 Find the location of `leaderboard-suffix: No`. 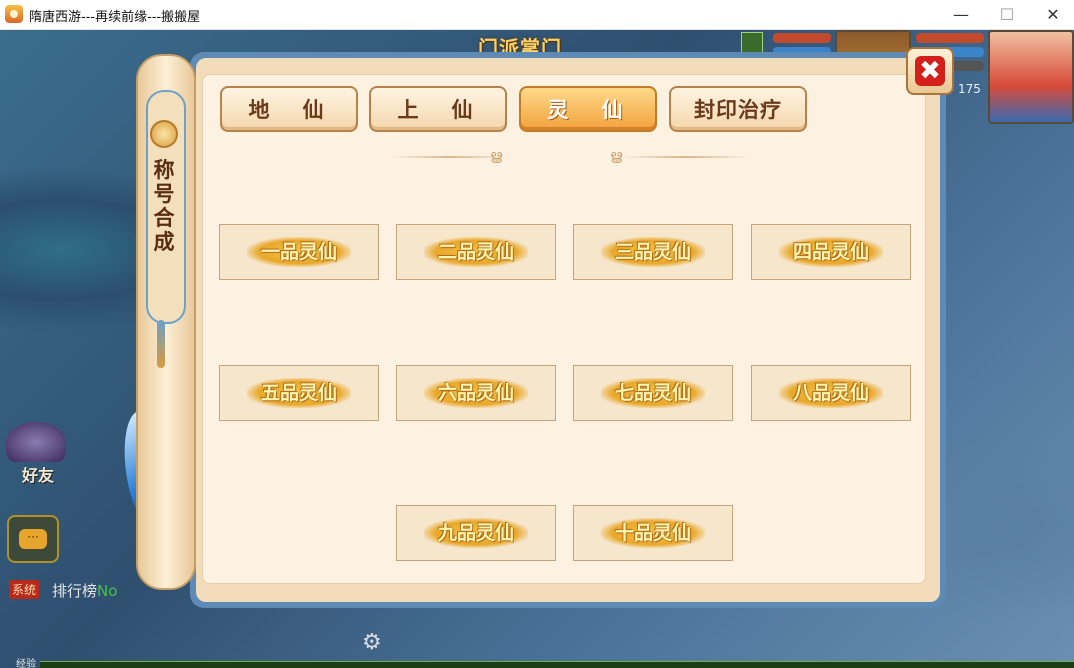

leaderboard-suffix: No is located at coordinates (107, 591).